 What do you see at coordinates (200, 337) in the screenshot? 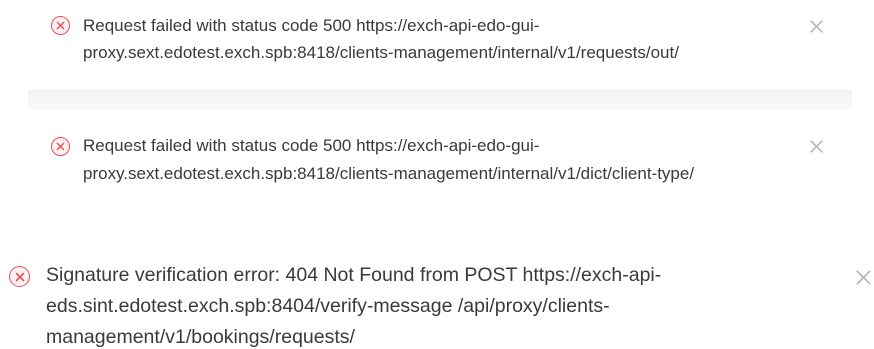
I see `notification-message-line: management/v1/bookings/requests/` at bounding box center [200, 337].